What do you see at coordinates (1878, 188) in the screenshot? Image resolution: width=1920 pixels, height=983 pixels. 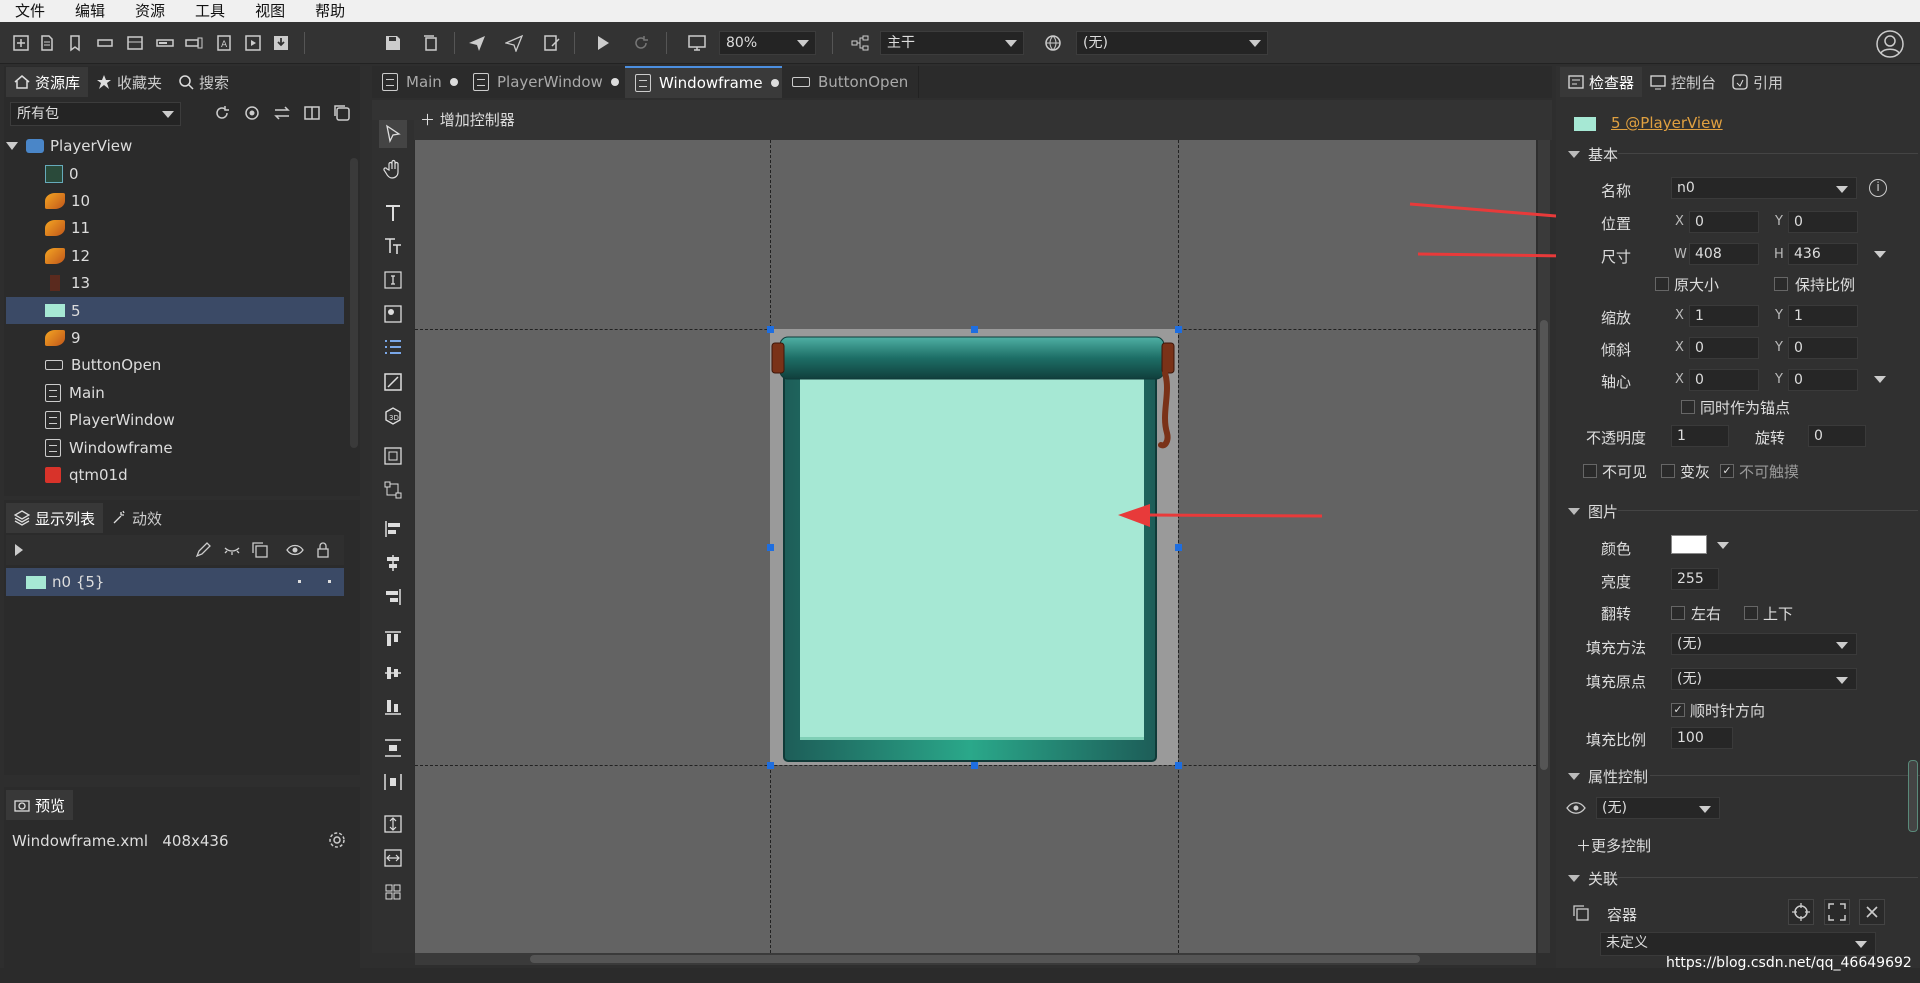 I see `info-icon: i` at bounding box center [1878, 188].